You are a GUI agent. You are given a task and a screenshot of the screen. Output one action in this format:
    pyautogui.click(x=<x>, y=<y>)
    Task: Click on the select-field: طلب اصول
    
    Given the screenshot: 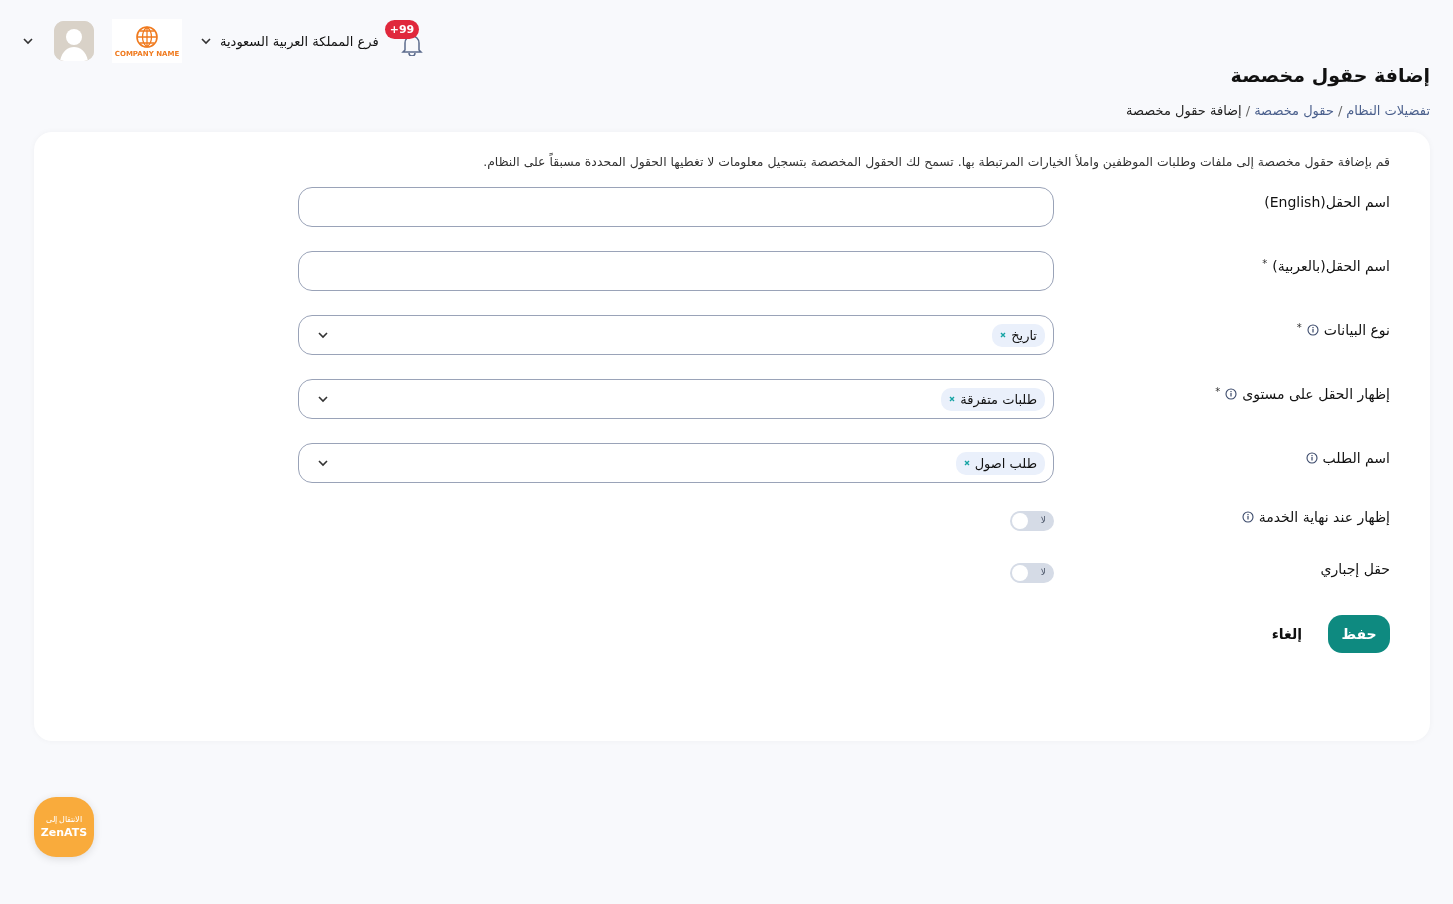 What is the action you would take?
    pyautogui.click(x=676, y=463)
    